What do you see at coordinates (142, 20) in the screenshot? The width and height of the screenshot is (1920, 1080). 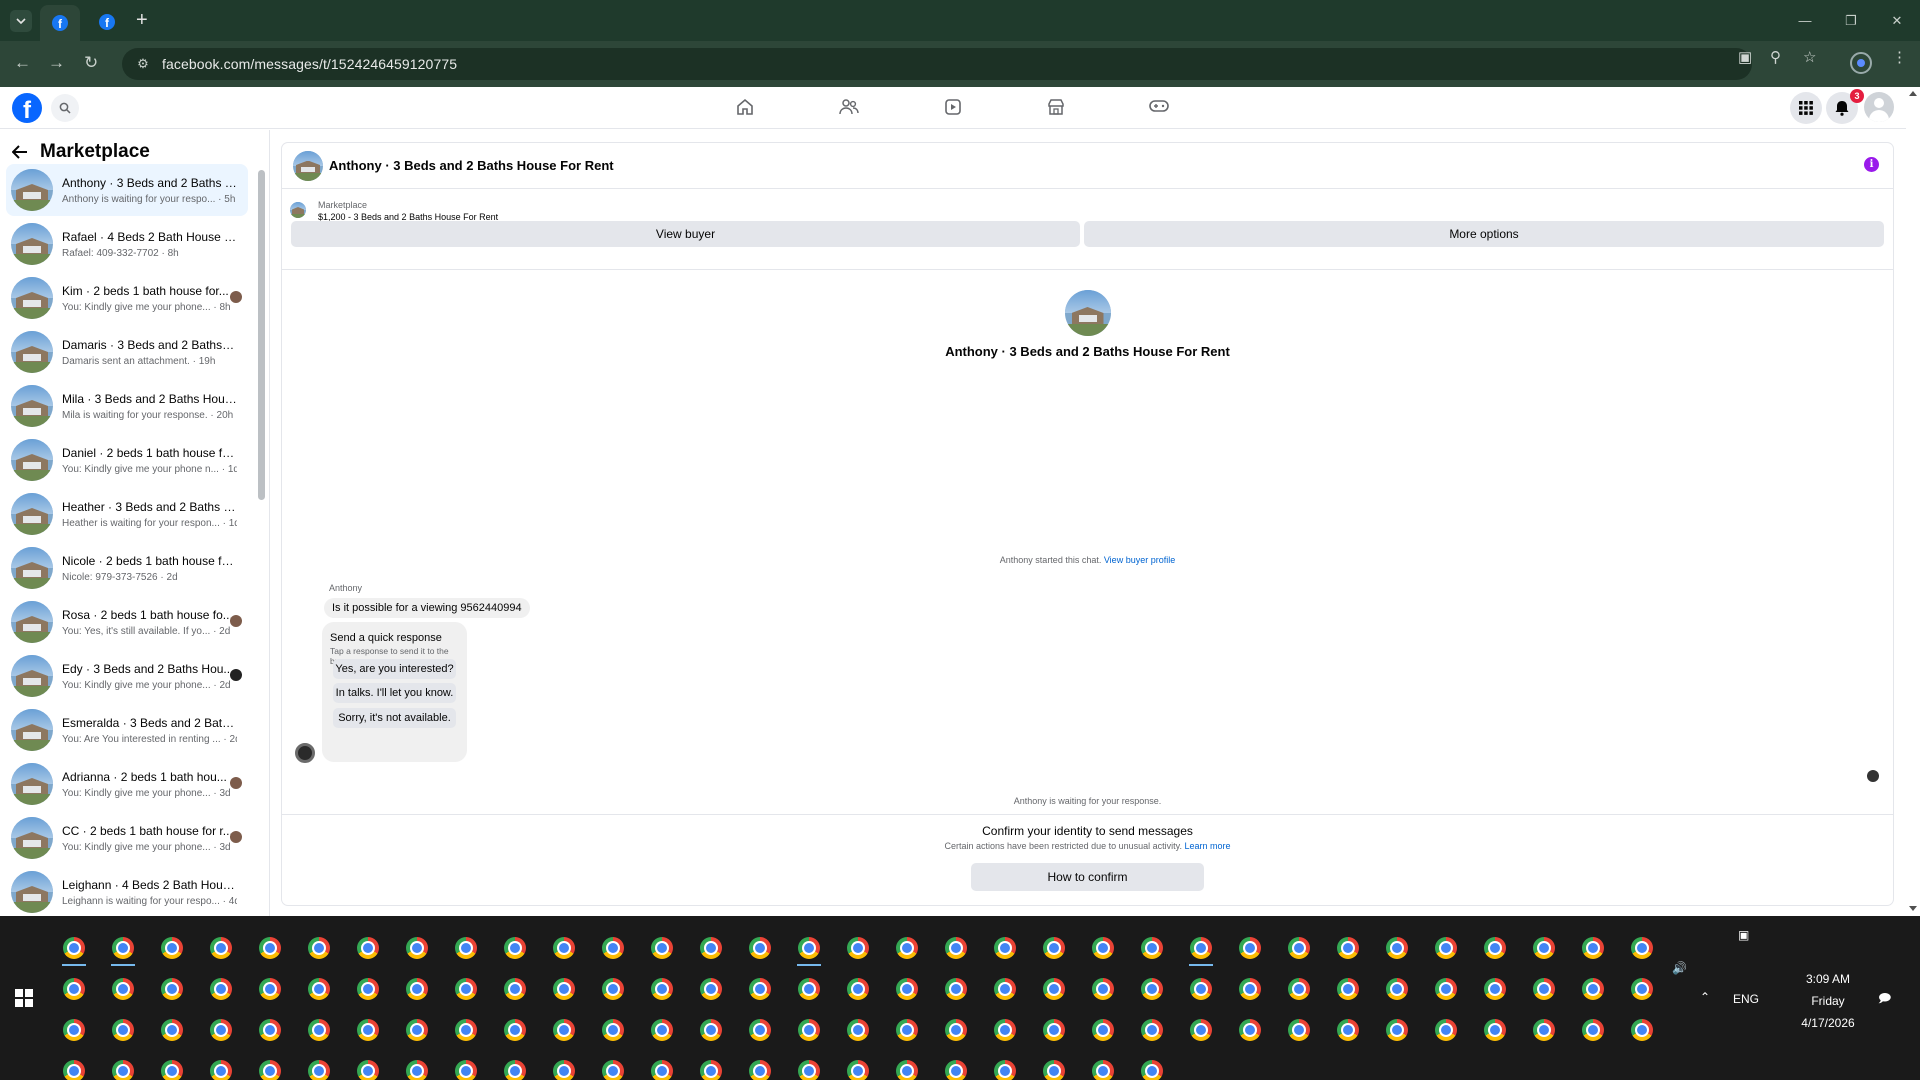 I see `new-tab-button: +` at bounding box center [142, 20].